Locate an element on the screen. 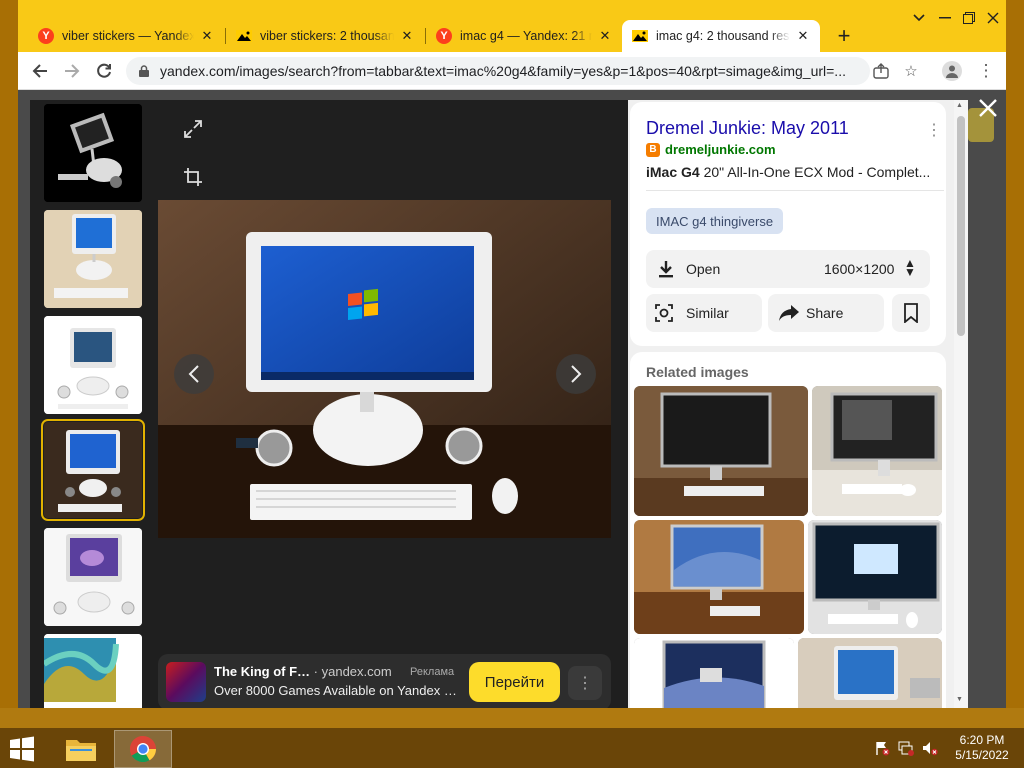 Image resolution: width=1024 pixels, height=768 pixels. scroll-up-arrow-icon: ▲ is located at coordinates (959, 105).